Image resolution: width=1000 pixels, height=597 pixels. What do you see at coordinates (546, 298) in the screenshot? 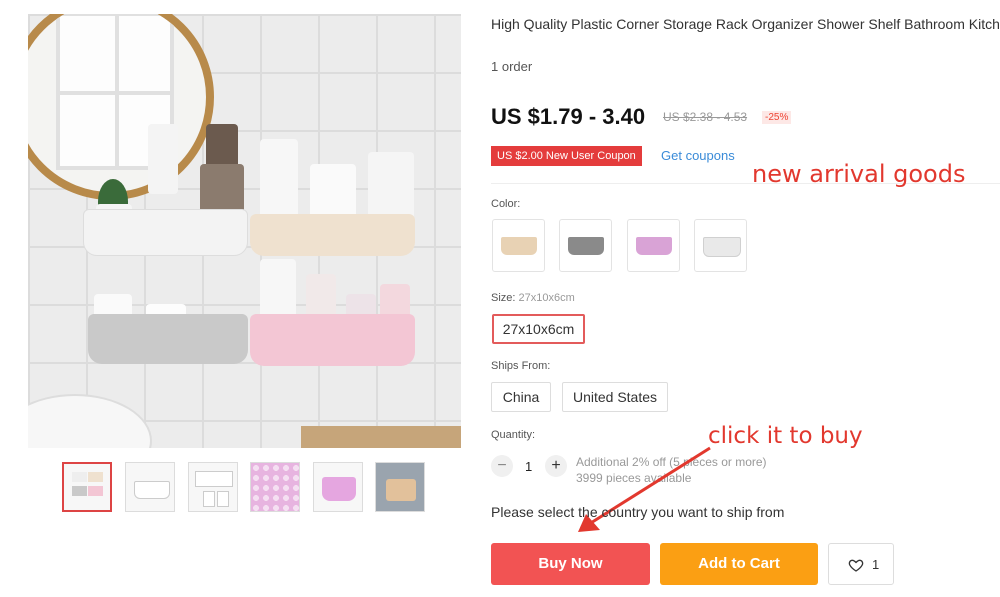
I see `size-selected-text: 27x10x6cm` at bounding box center [546, 298].